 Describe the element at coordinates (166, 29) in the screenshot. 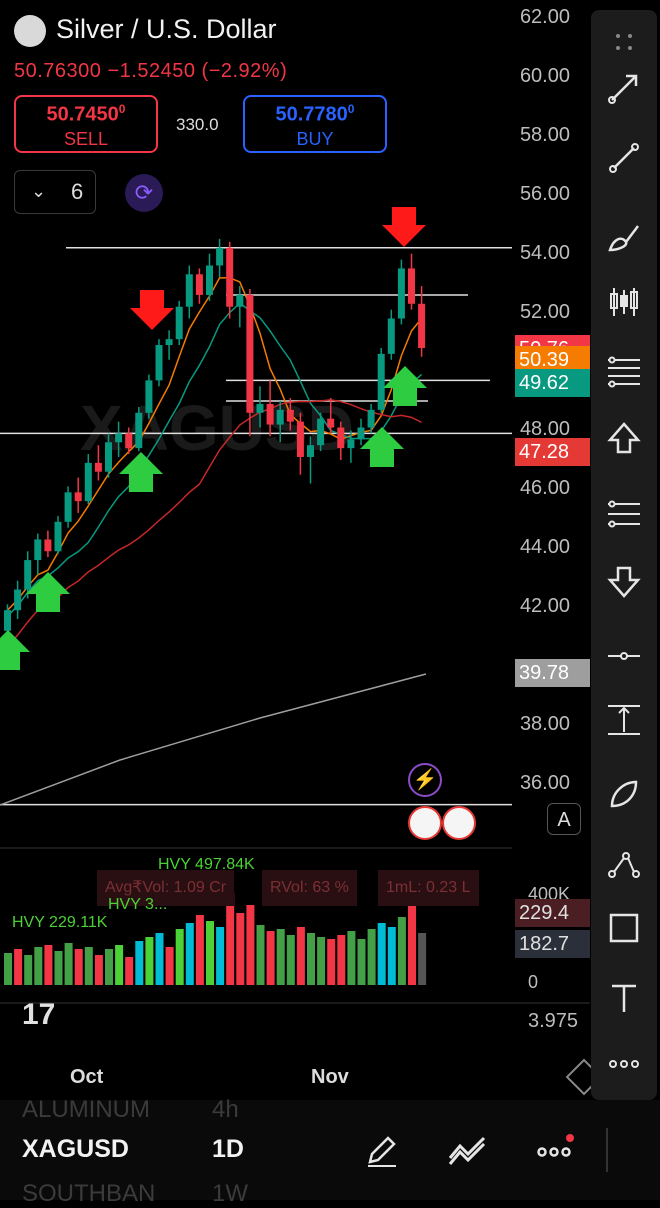

I see `instrument-title: Silver / U.S. Dollar` at that location.